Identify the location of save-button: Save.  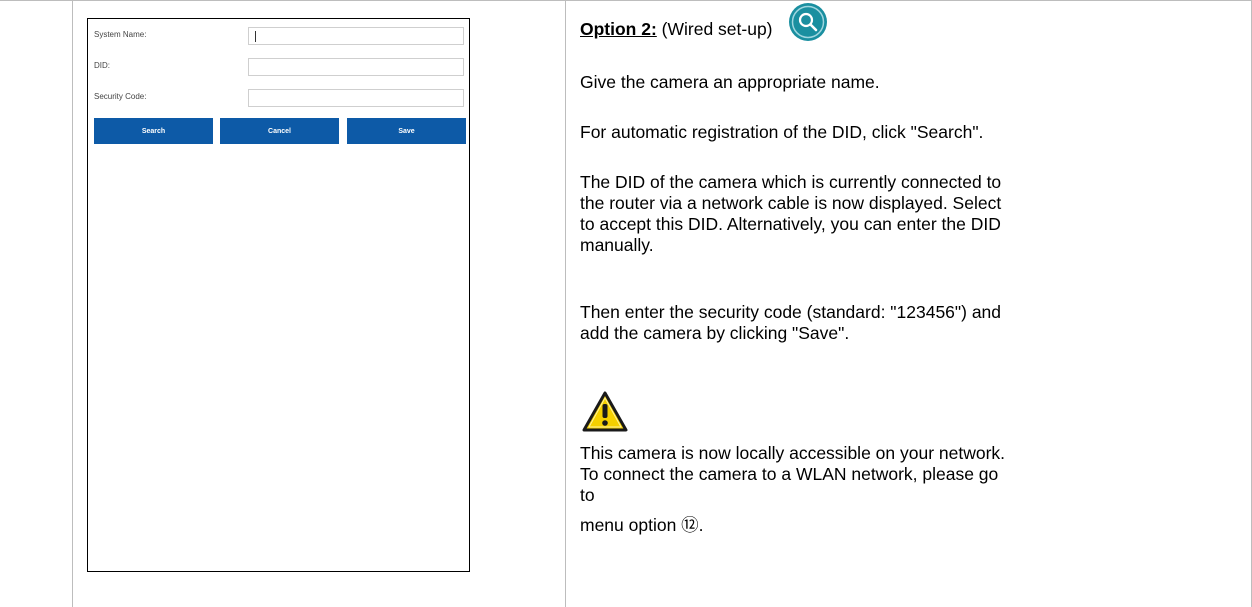
(406, 131).